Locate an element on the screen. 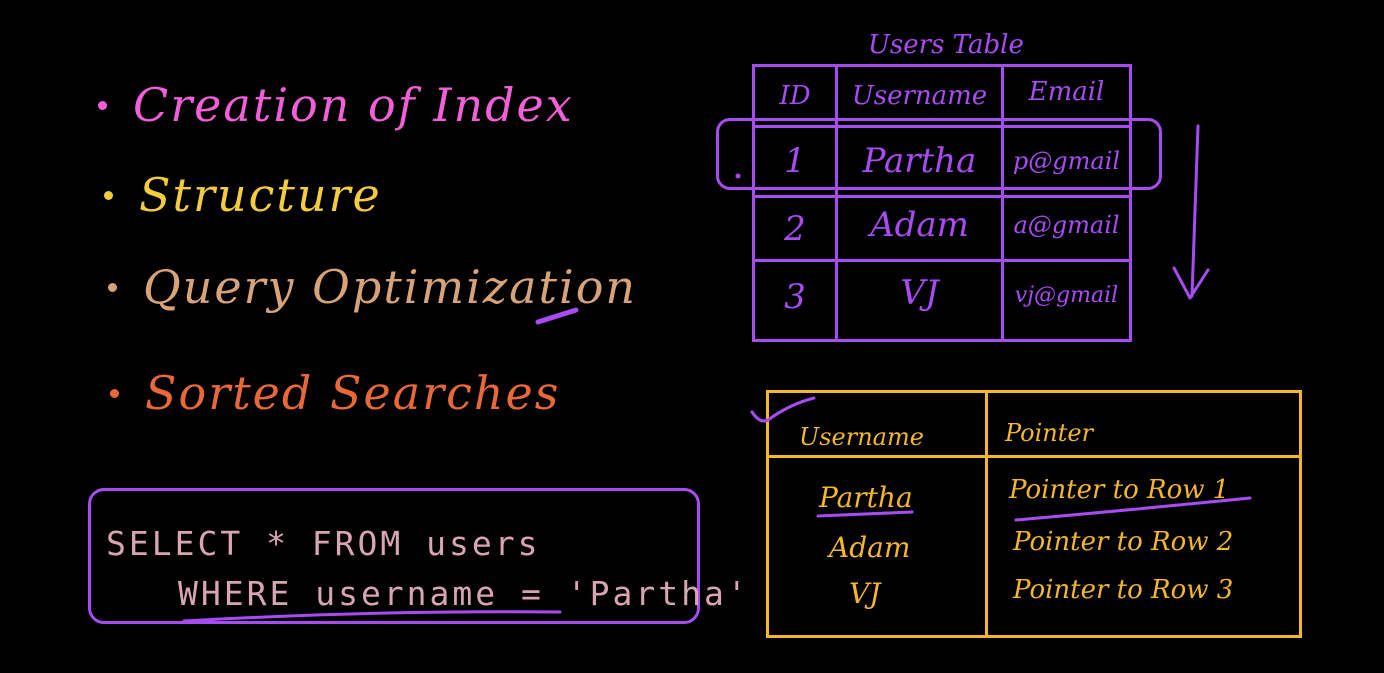  down-arrow-shaft is located at coordinates (1195, 211).